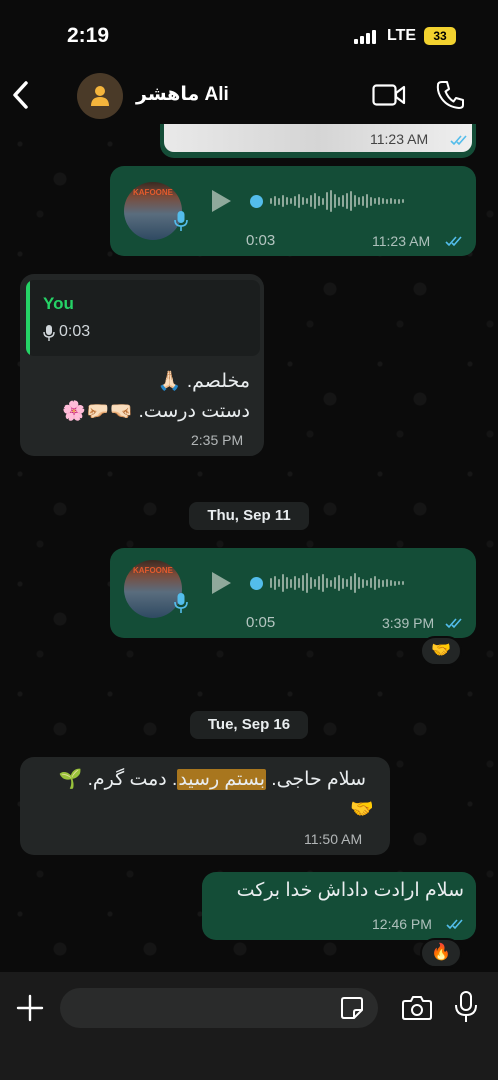  I want to click on microphone-icon, so click(466, 1006).